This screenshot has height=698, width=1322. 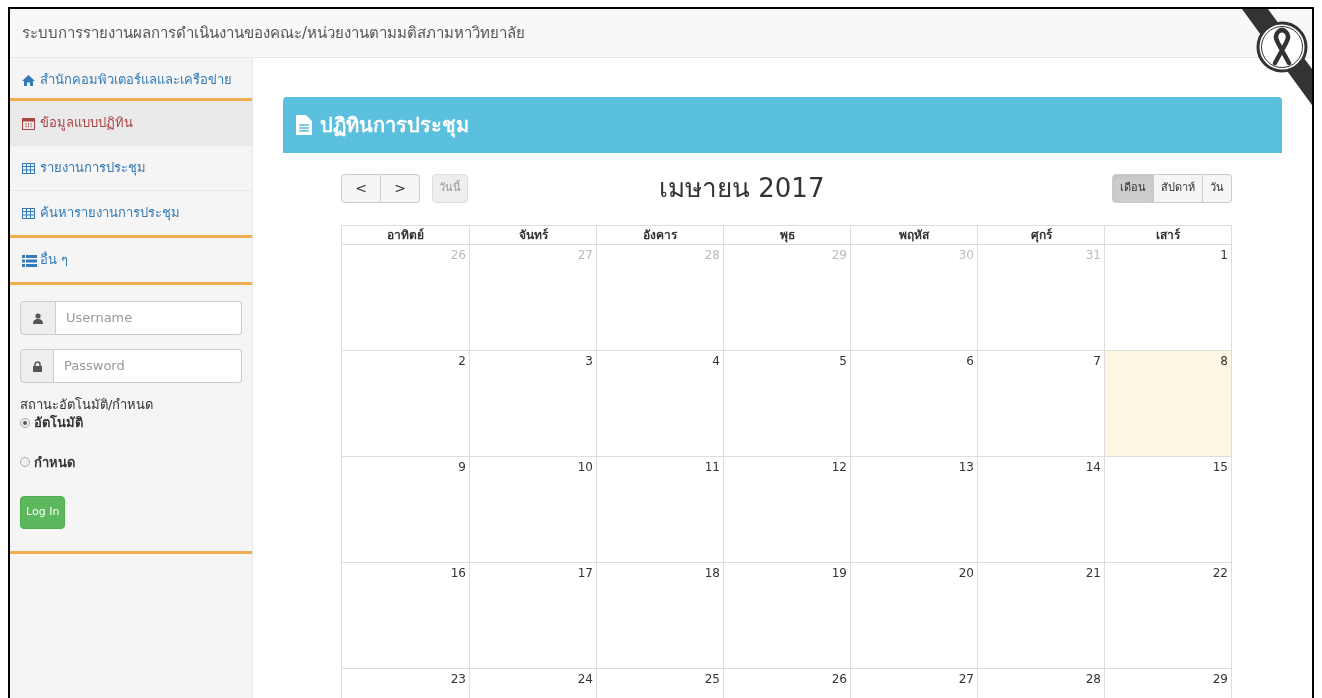 I want to click on day-cell: 5, so click(x=786, y=403).